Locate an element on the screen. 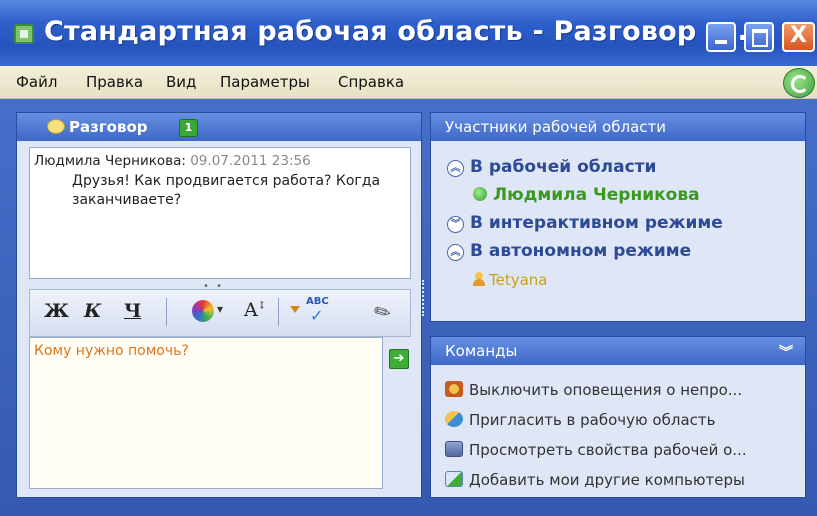 The height and width of the screenshot is (516, 817). splitter-handle: • • • • • is located at coordinates (218, 297).